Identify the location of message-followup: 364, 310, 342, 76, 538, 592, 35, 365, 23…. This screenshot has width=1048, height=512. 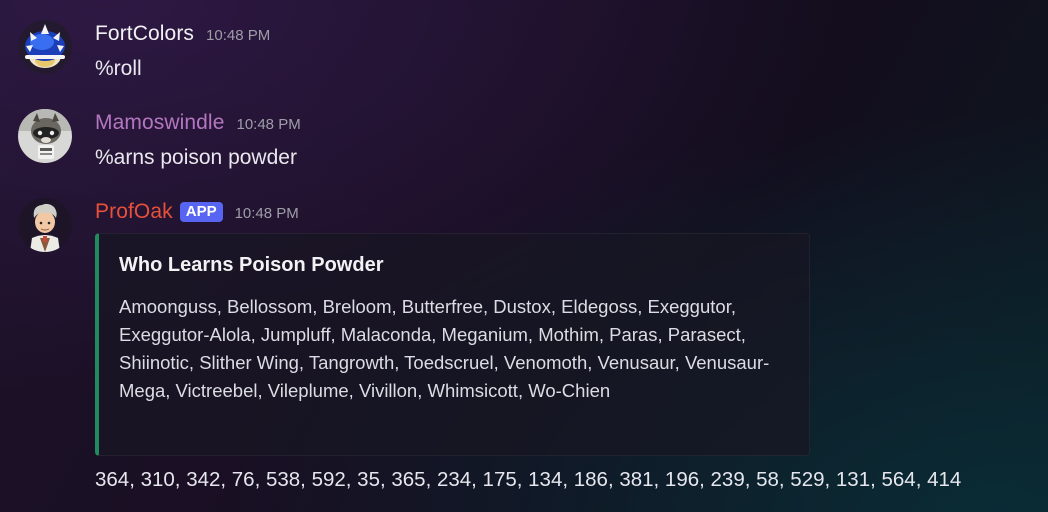
(528, 479).